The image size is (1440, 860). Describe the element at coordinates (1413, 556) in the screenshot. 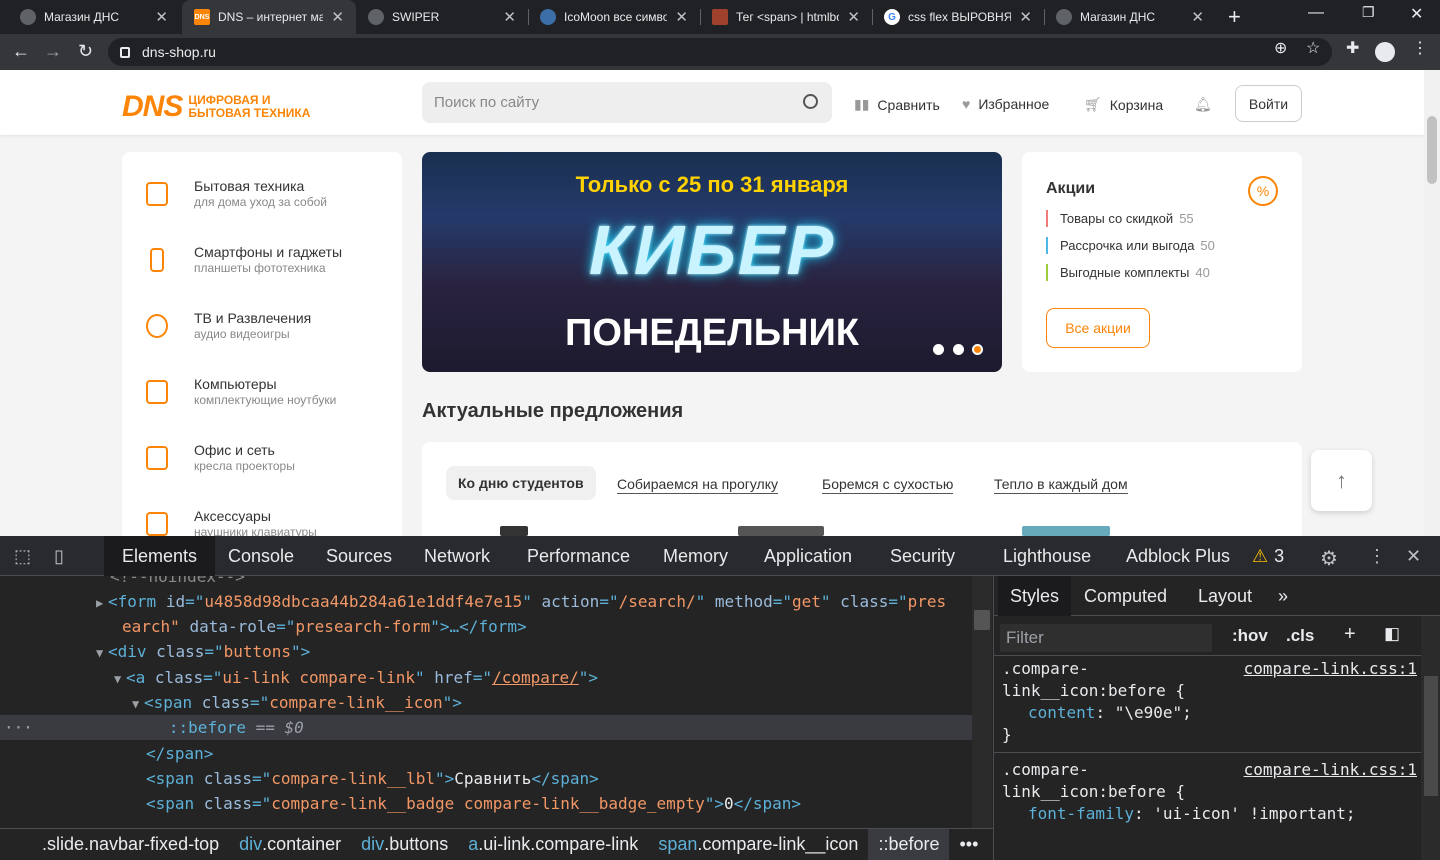

I see `close-devtools-icon: ✕` at that location.